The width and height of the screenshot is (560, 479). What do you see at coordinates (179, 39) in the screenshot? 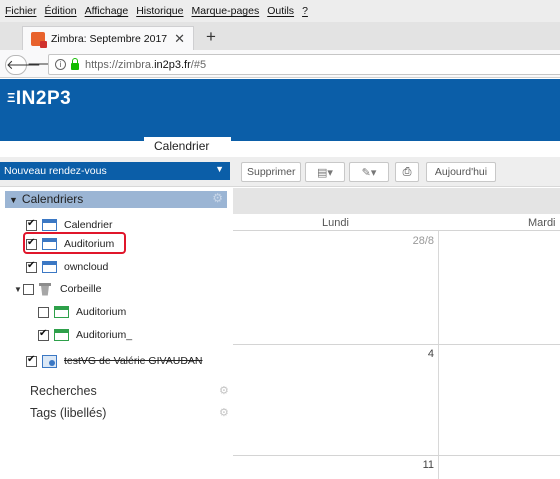
I see `close-icon: ✕` at bounding box center [179, 39].